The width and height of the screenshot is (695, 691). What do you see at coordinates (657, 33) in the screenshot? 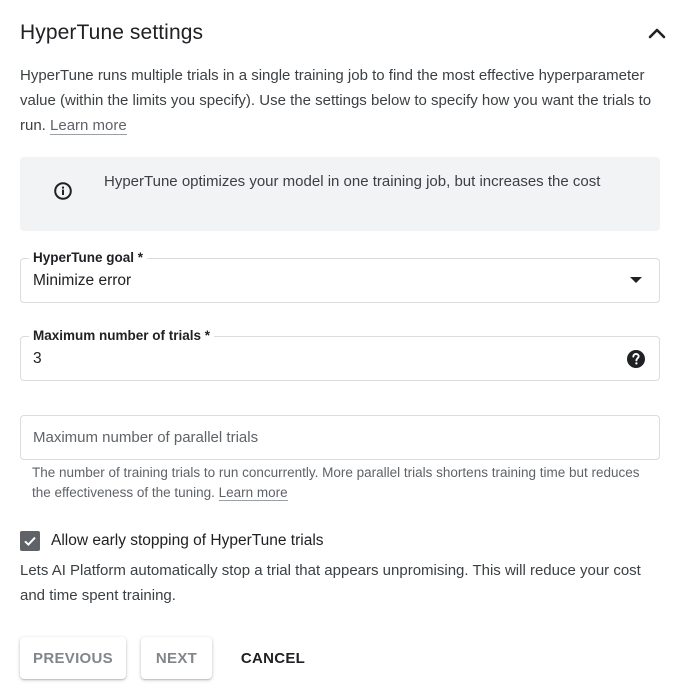
I see `chevron-up-icon` at bounding box center [657, 33].